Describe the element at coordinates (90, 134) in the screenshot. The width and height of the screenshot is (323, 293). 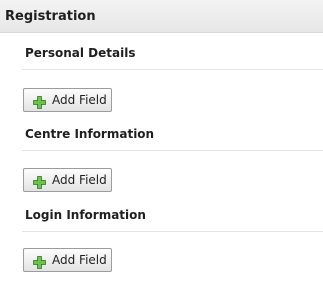
I see `section-title-centre-information: Centre Information` at that location.